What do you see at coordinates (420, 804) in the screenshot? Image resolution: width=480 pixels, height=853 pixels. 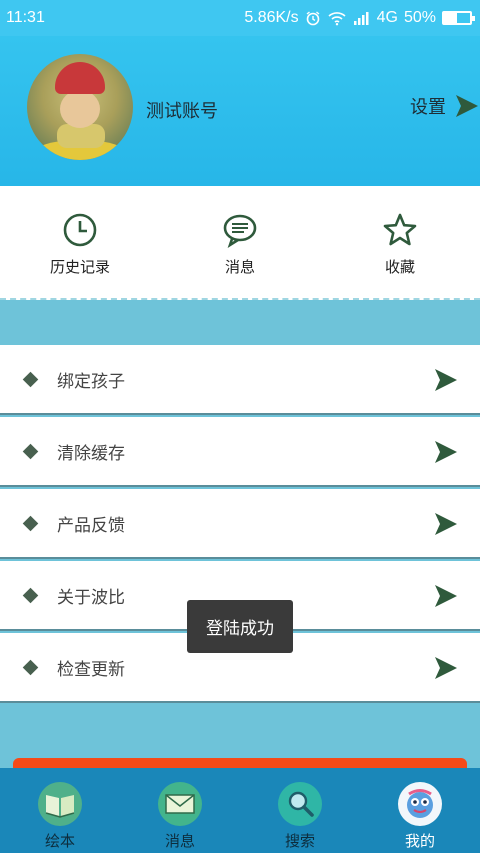 I see `profile-mascot-icon` at bounding box center [420, 804].